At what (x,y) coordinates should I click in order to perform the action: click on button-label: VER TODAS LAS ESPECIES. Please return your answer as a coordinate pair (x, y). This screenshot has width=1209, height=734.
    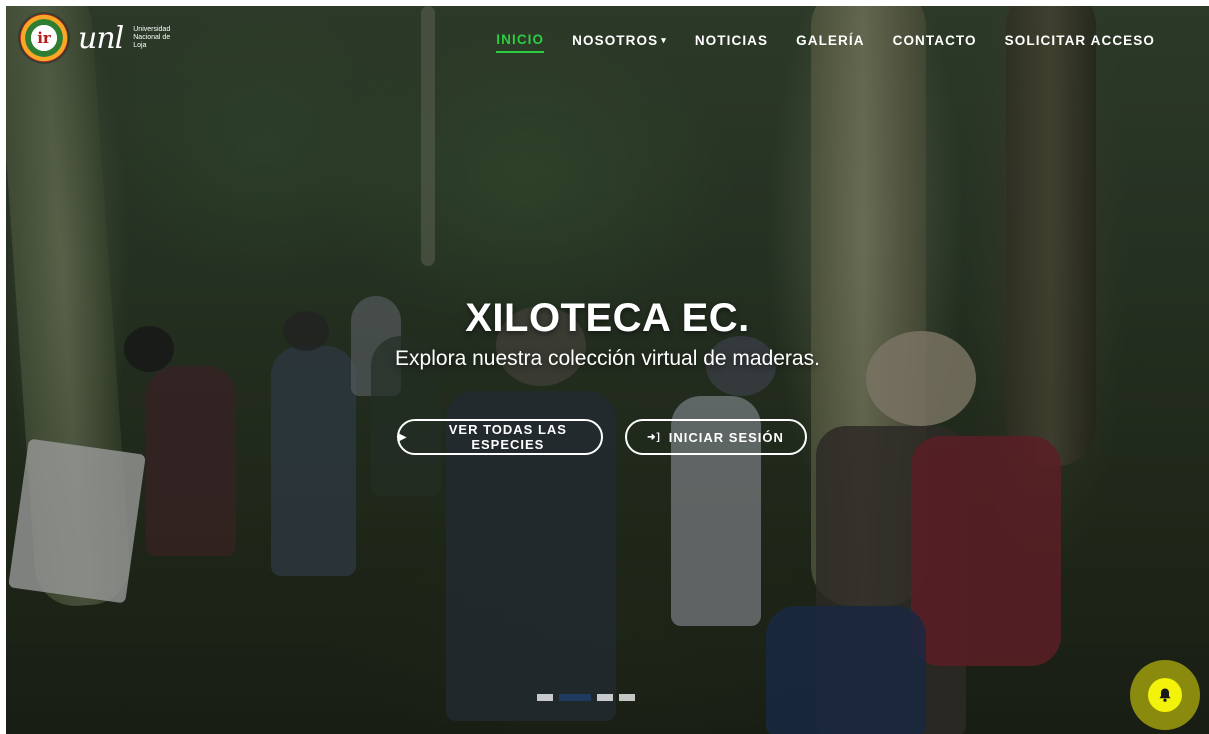
    Looking at the image, I should click on (507, 437).